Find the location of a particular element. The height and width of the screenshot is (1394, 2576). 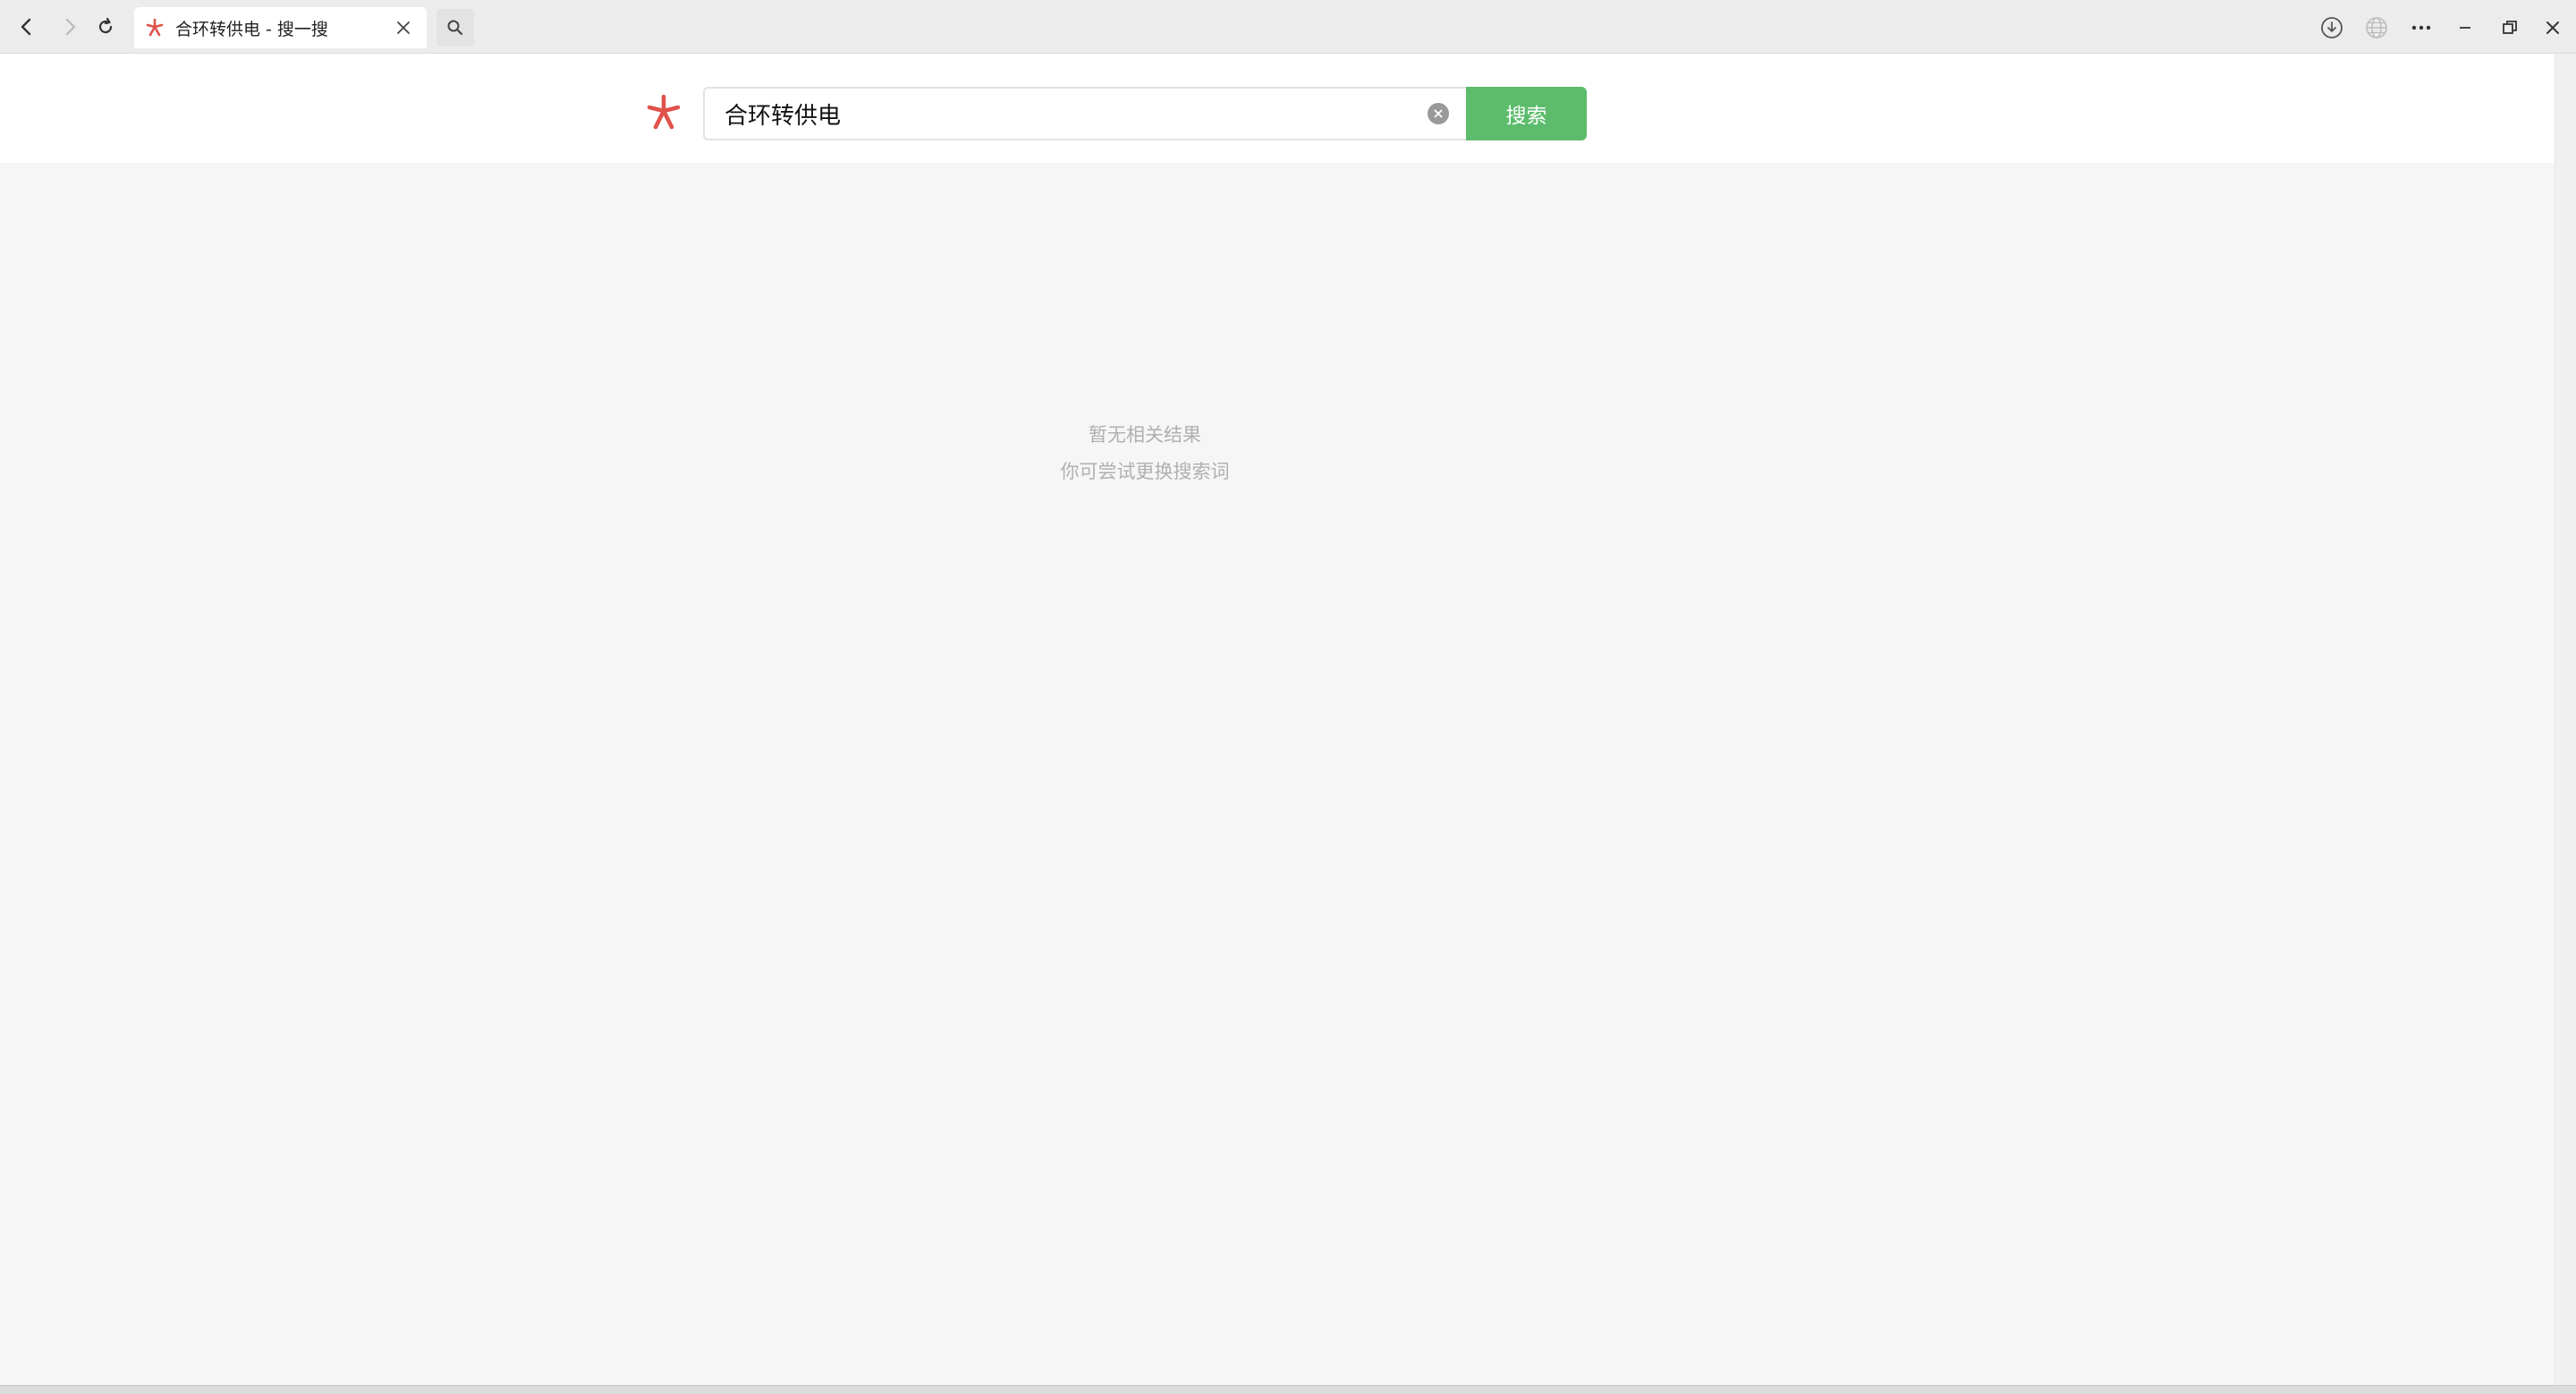

browser-tab: 合环转供电 - 搜一搜 is located at coordinates (280, 27).